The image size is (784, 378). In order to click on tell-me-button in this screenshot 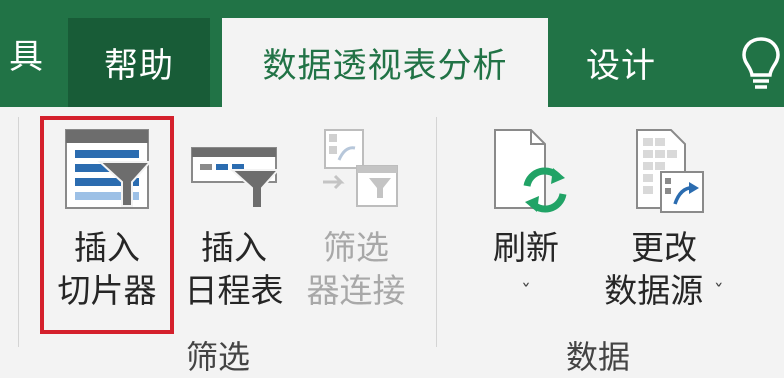, I will do `click(755, 62)`.